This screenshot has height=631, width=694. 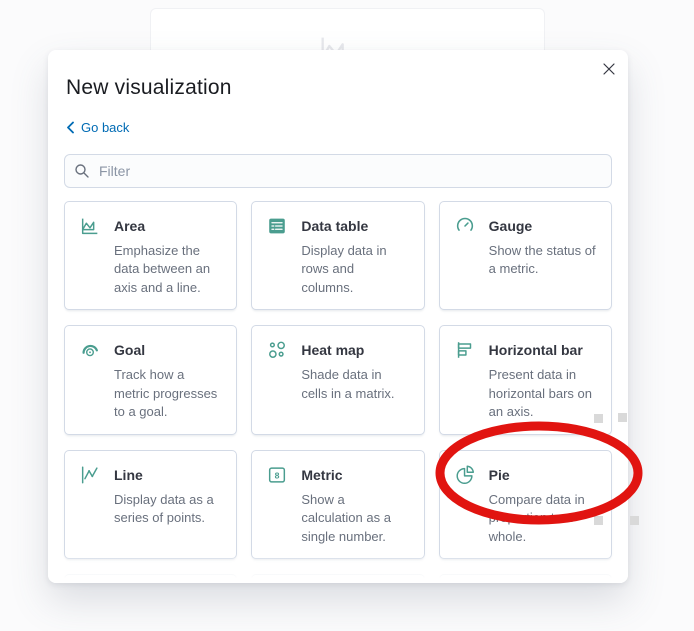 I want to click on card-title: Area, so click(x=130, y=226).